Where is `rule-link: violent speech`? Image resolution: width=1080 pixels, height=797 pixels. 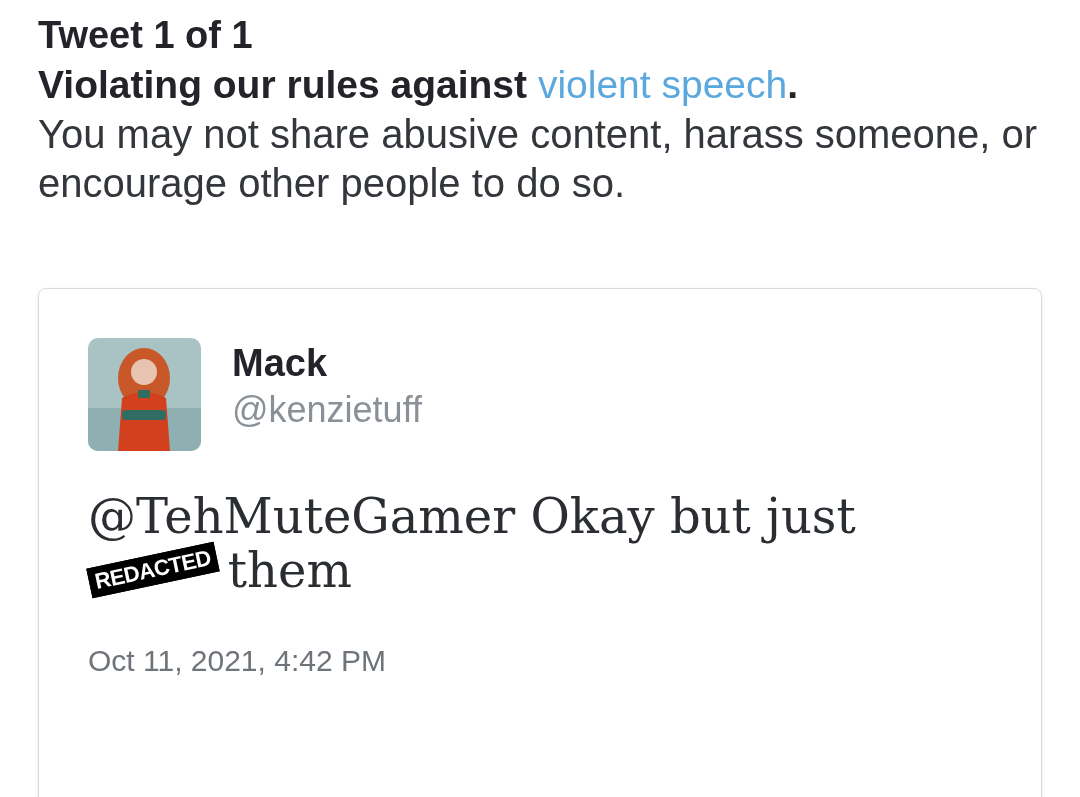
rule-link: violent speech is located at coordinates (662, 84).